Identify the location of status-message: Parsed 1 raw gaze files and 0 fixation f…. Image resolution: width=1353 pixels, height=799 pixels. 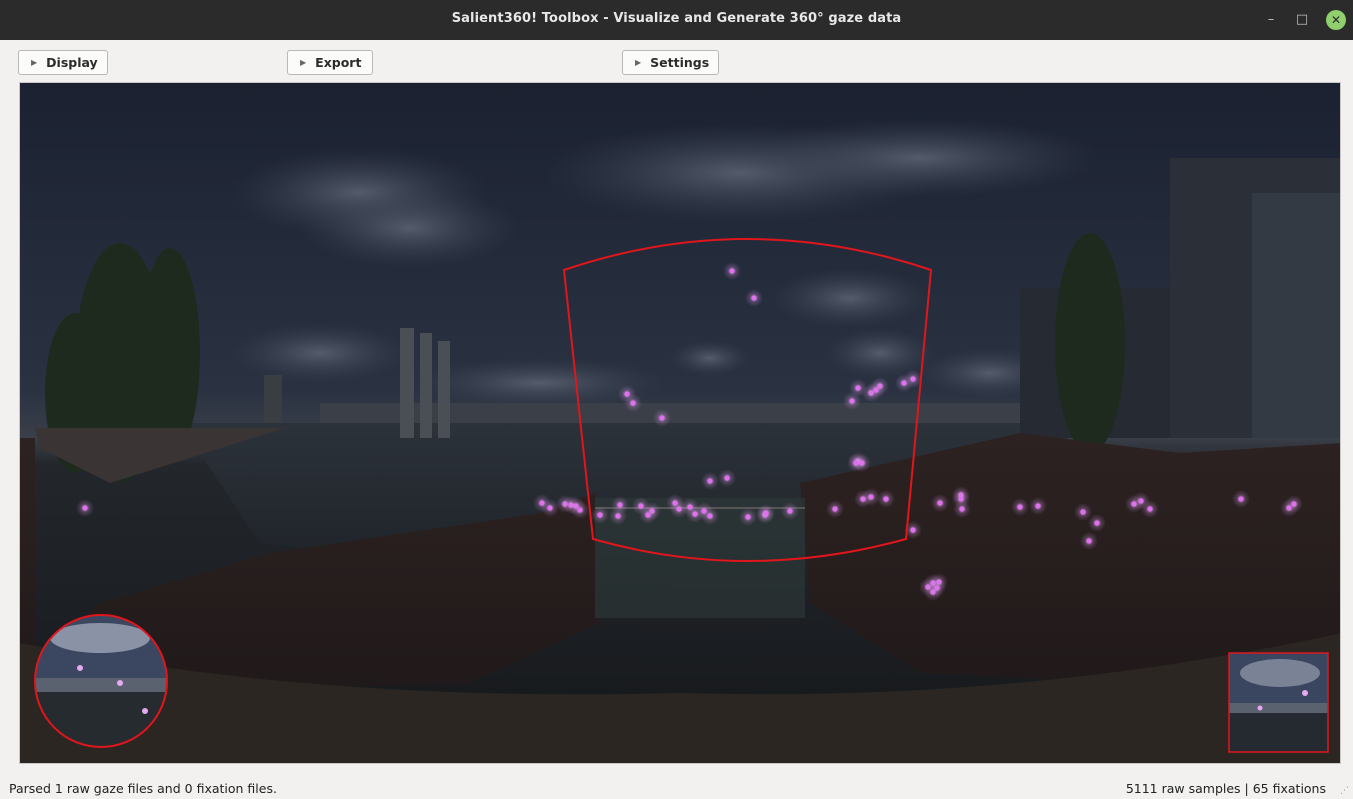
(143, 788).